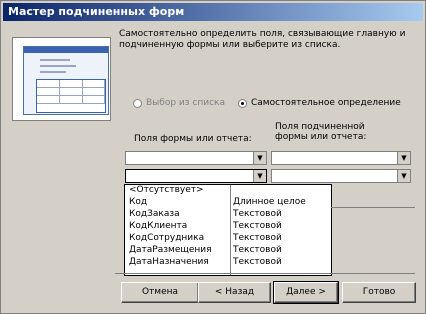 The image size is (426, 314). I want to click on window-title: Мастер подчиненных форм, so click(213, 12).